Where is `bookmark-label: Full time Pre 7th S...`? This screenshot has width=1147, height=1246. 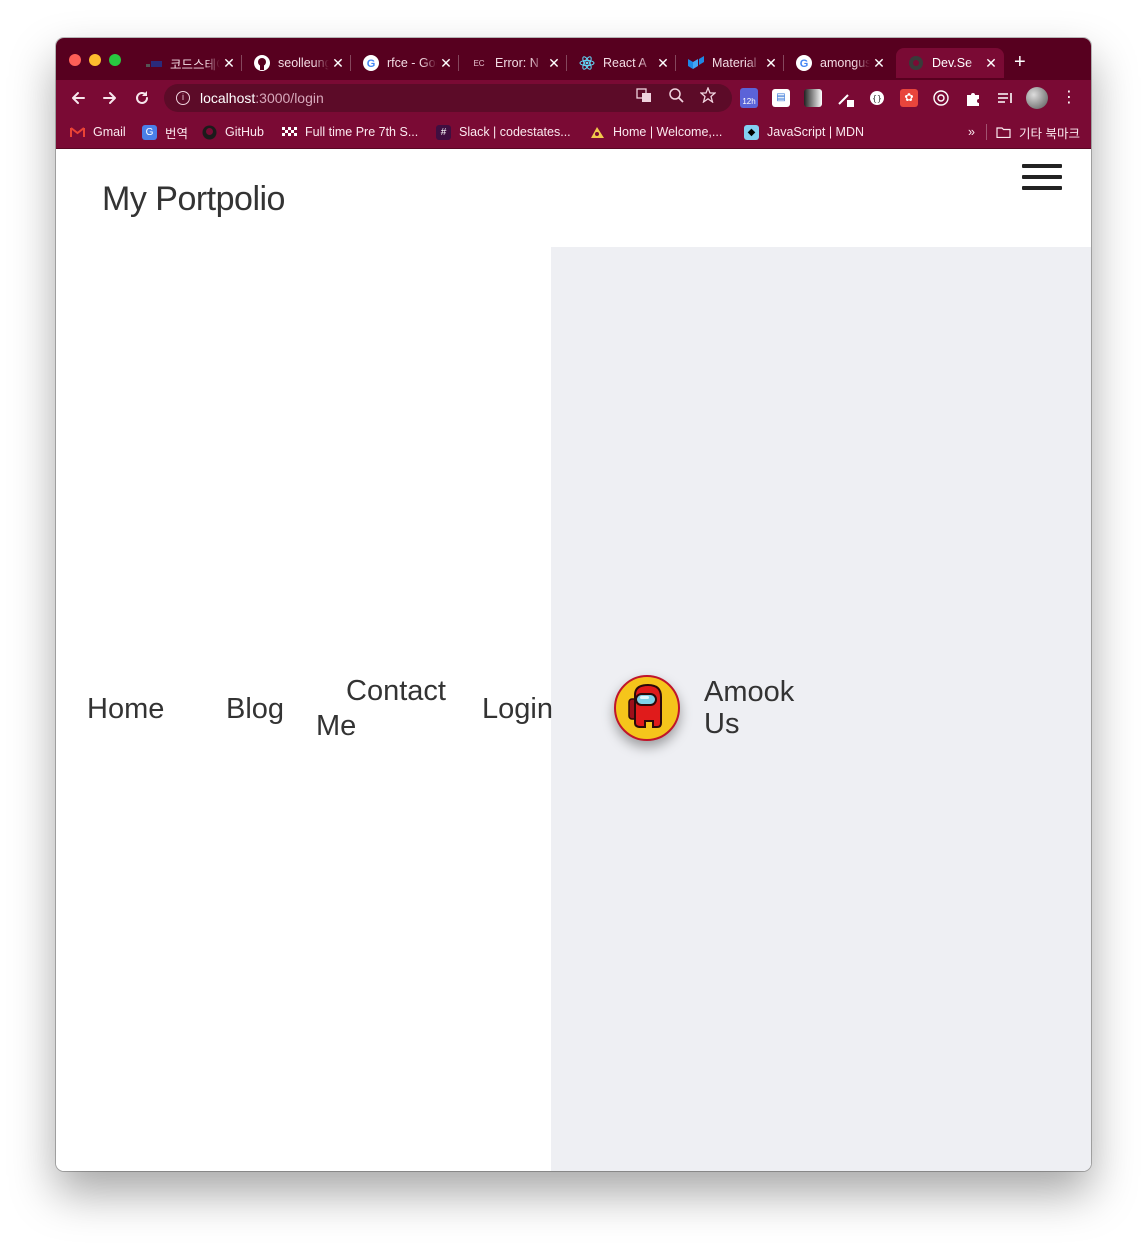
bookmark-label: Full time Pre 7th S... is located at coordinates (362, 132).